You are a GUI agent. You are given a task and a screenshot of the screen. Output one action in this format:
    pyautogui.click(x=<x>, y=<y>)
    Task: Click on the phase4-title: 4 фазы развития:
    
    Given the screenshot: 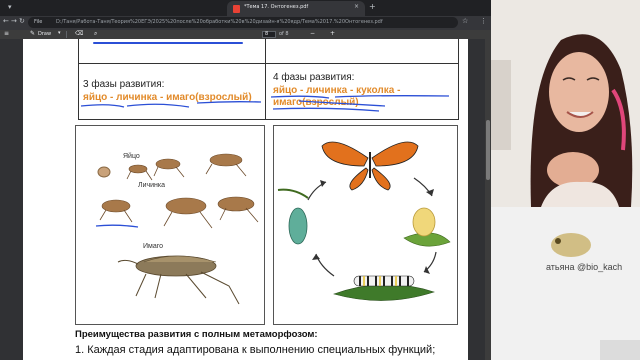 What is the action you would take?
    pyautogui.click(x=314, y=77)
    